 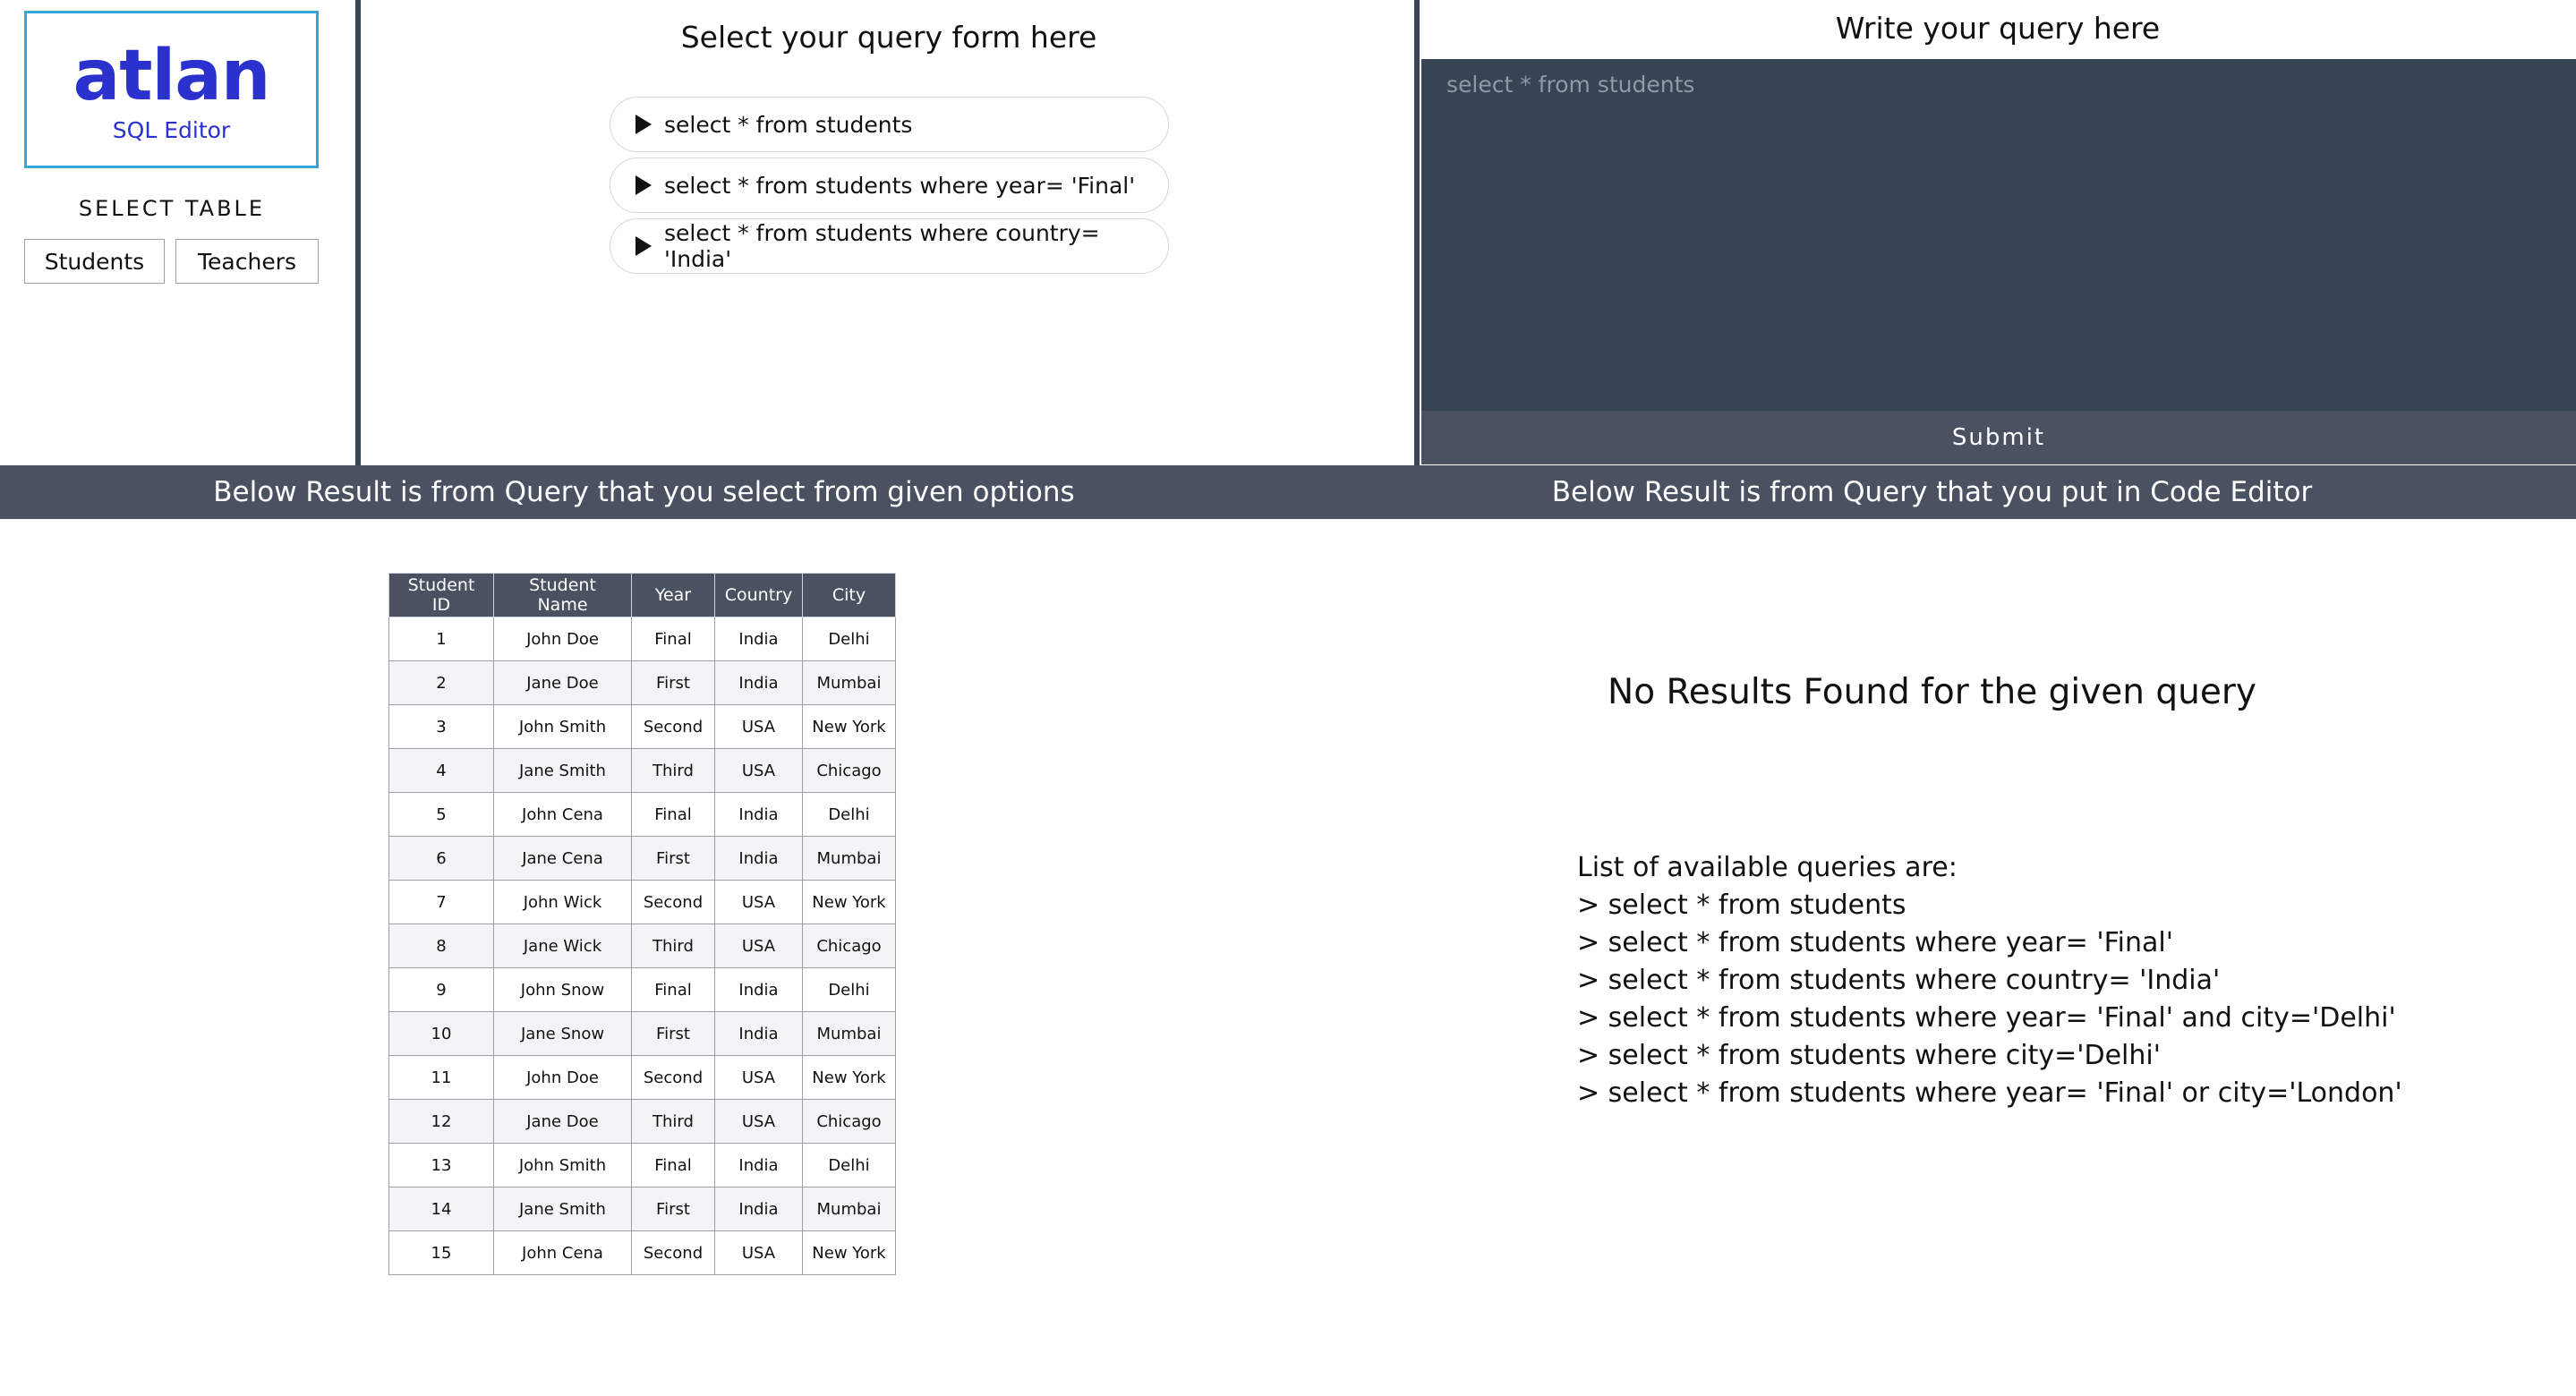 I want to click on column-header: Student Name, so click(x=562, y=595).